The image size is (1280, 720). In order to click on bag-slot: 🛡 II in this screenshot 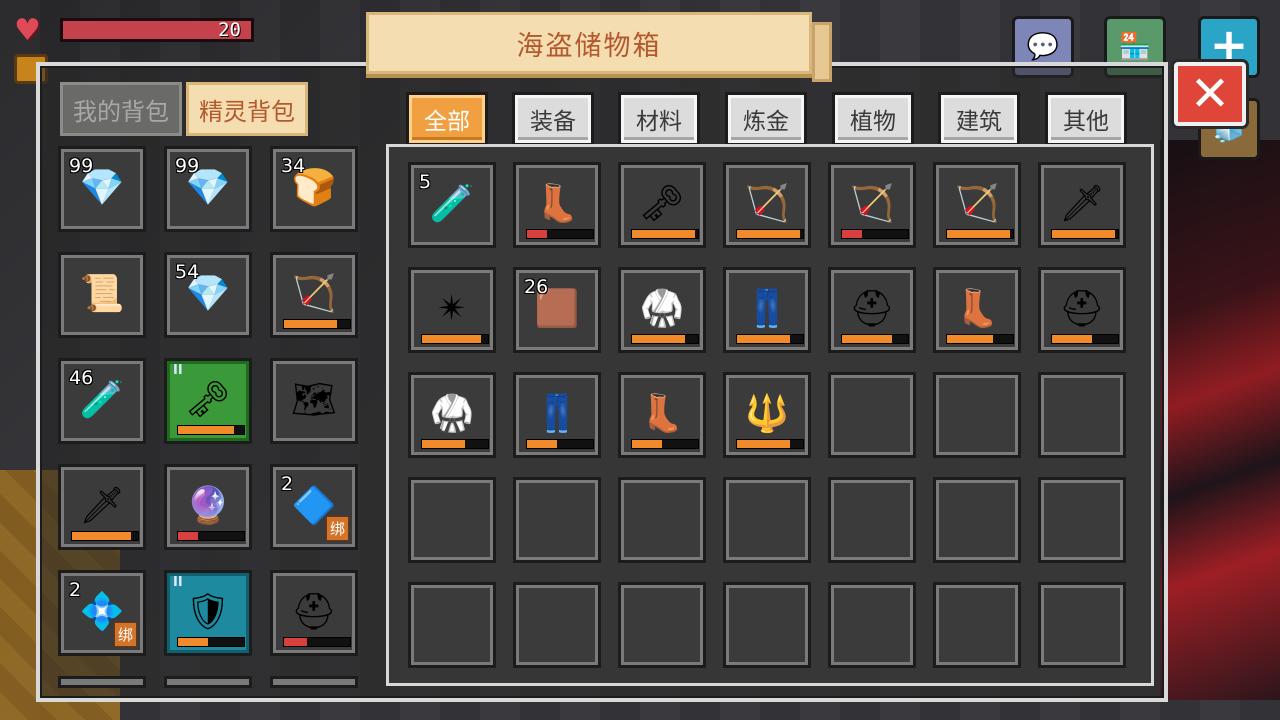, I will do `click(208, 613)`.